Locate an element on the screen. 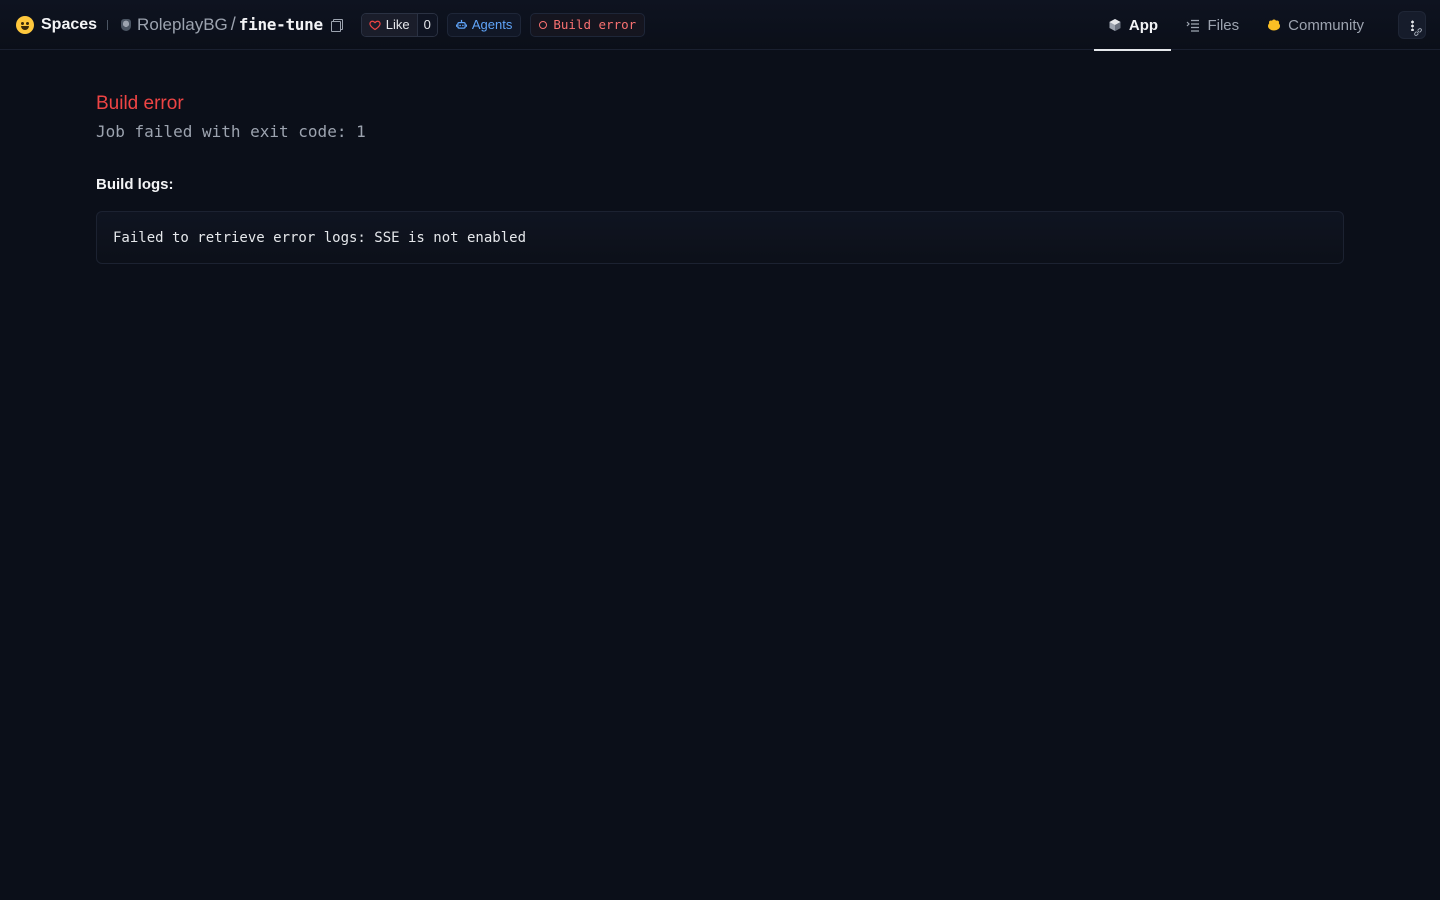 The image size is (1440, 900). owner-link: RoleplayBG is located at coordinates (182, 25).